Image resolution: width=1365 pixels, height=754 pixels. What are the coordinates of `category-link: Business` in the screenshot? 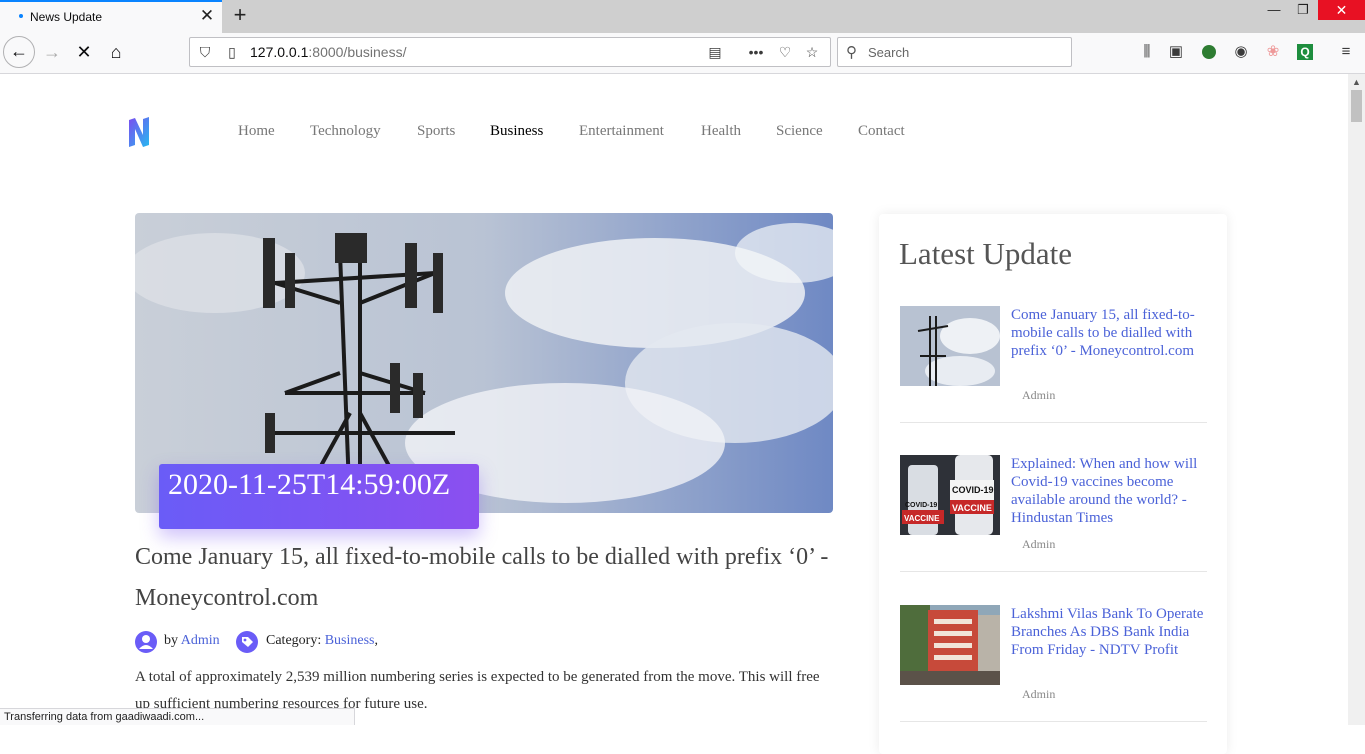 It's located at (350, 640).